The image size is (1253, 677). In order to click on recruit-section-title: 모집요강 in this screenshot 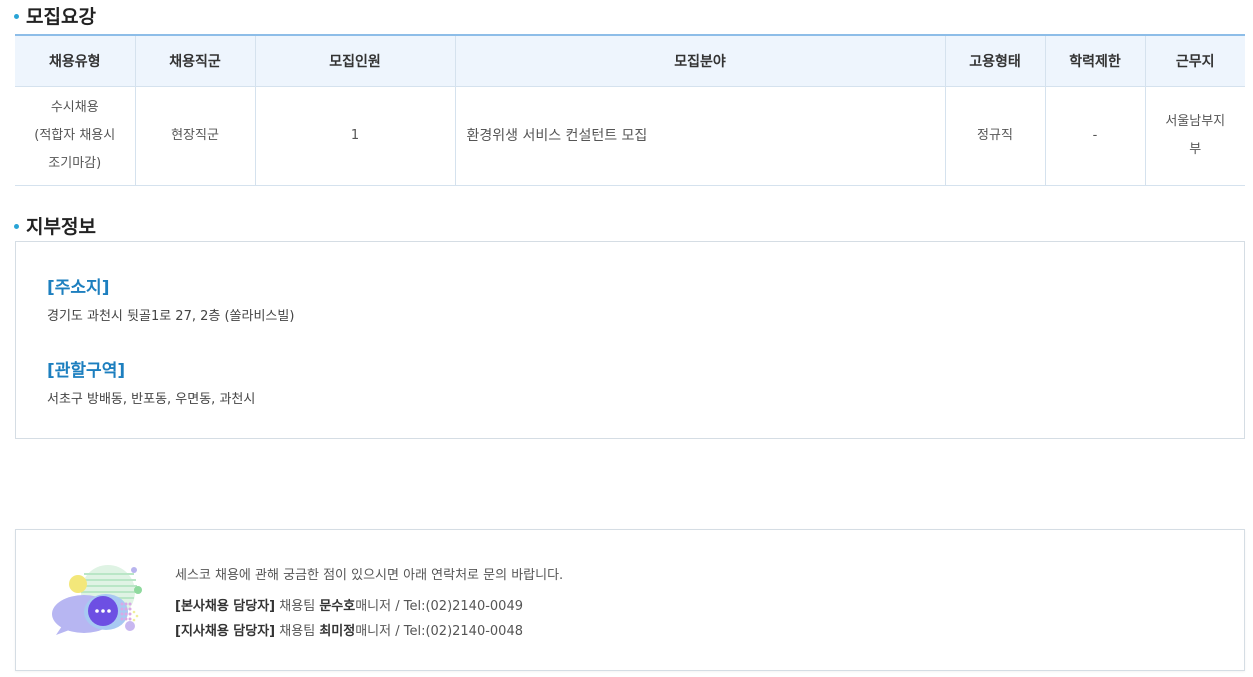, I will do `click(55, 15)`.